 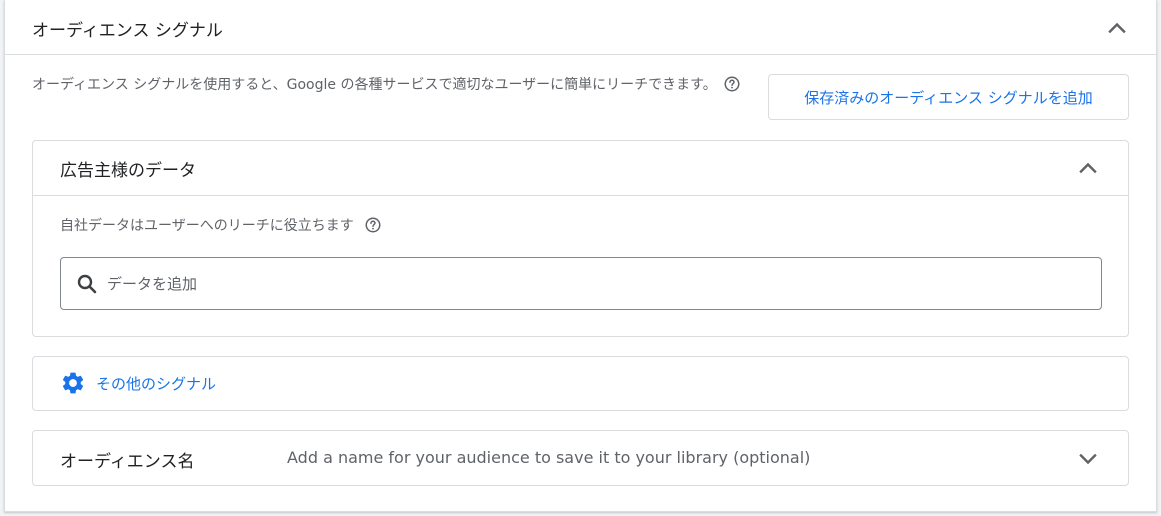 What do you see at coordinates (127, 462) in the screenshot?
I see `audience-name-label: オーディエンス名` at bounding box center [127, 462].